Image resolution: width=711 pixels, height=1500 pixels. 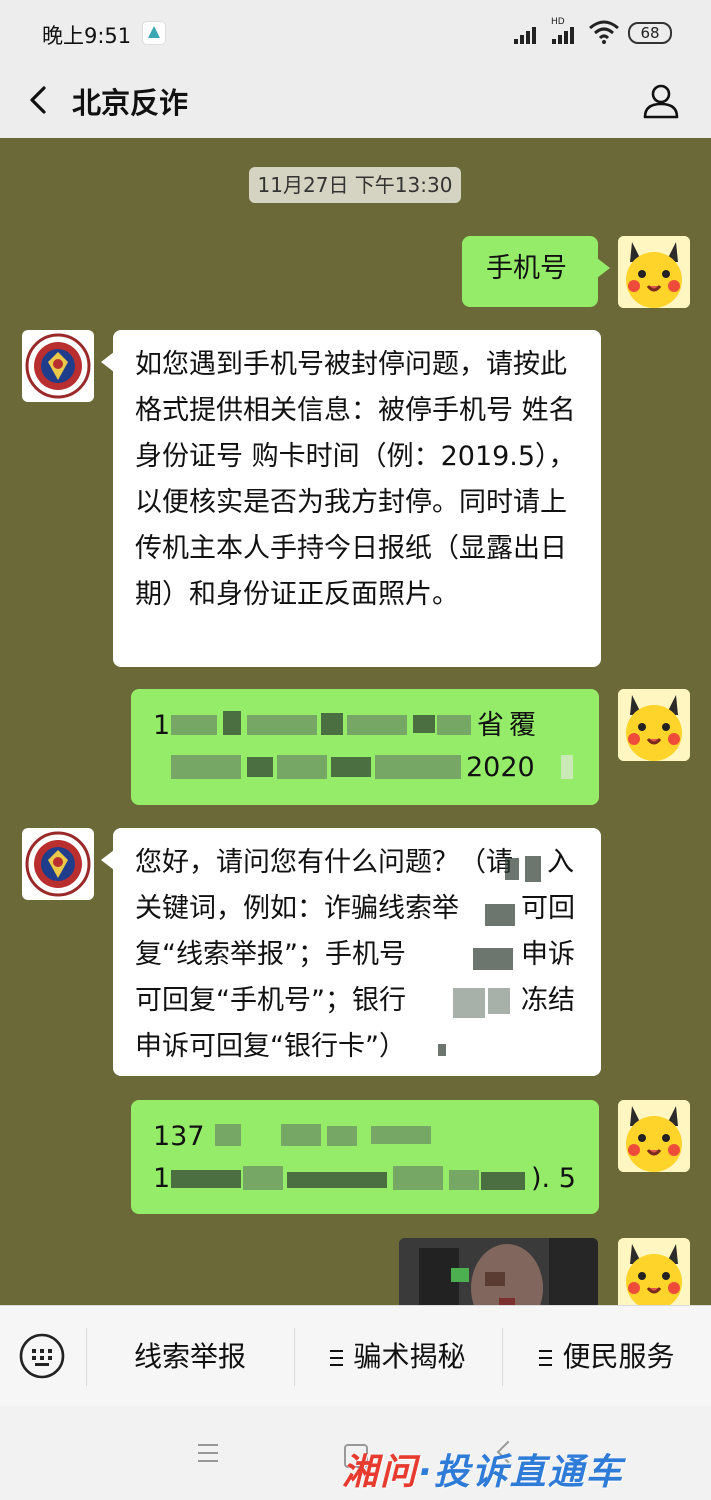 What do you see at coordinates (42, 1356) in the screenshot?
I see `keyboard-icon` at bounding box center [42, 1356].